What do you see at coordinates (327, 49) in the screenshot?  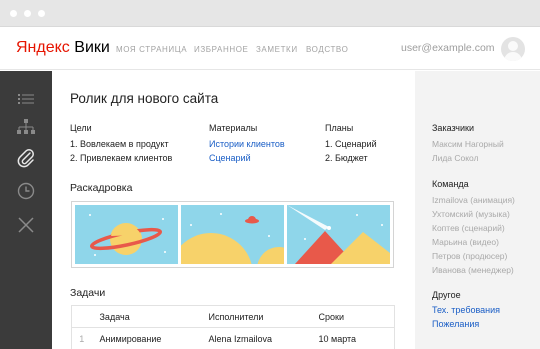 I see `nav-guide: ВОДСТВО` at bounding box center [327, 49].